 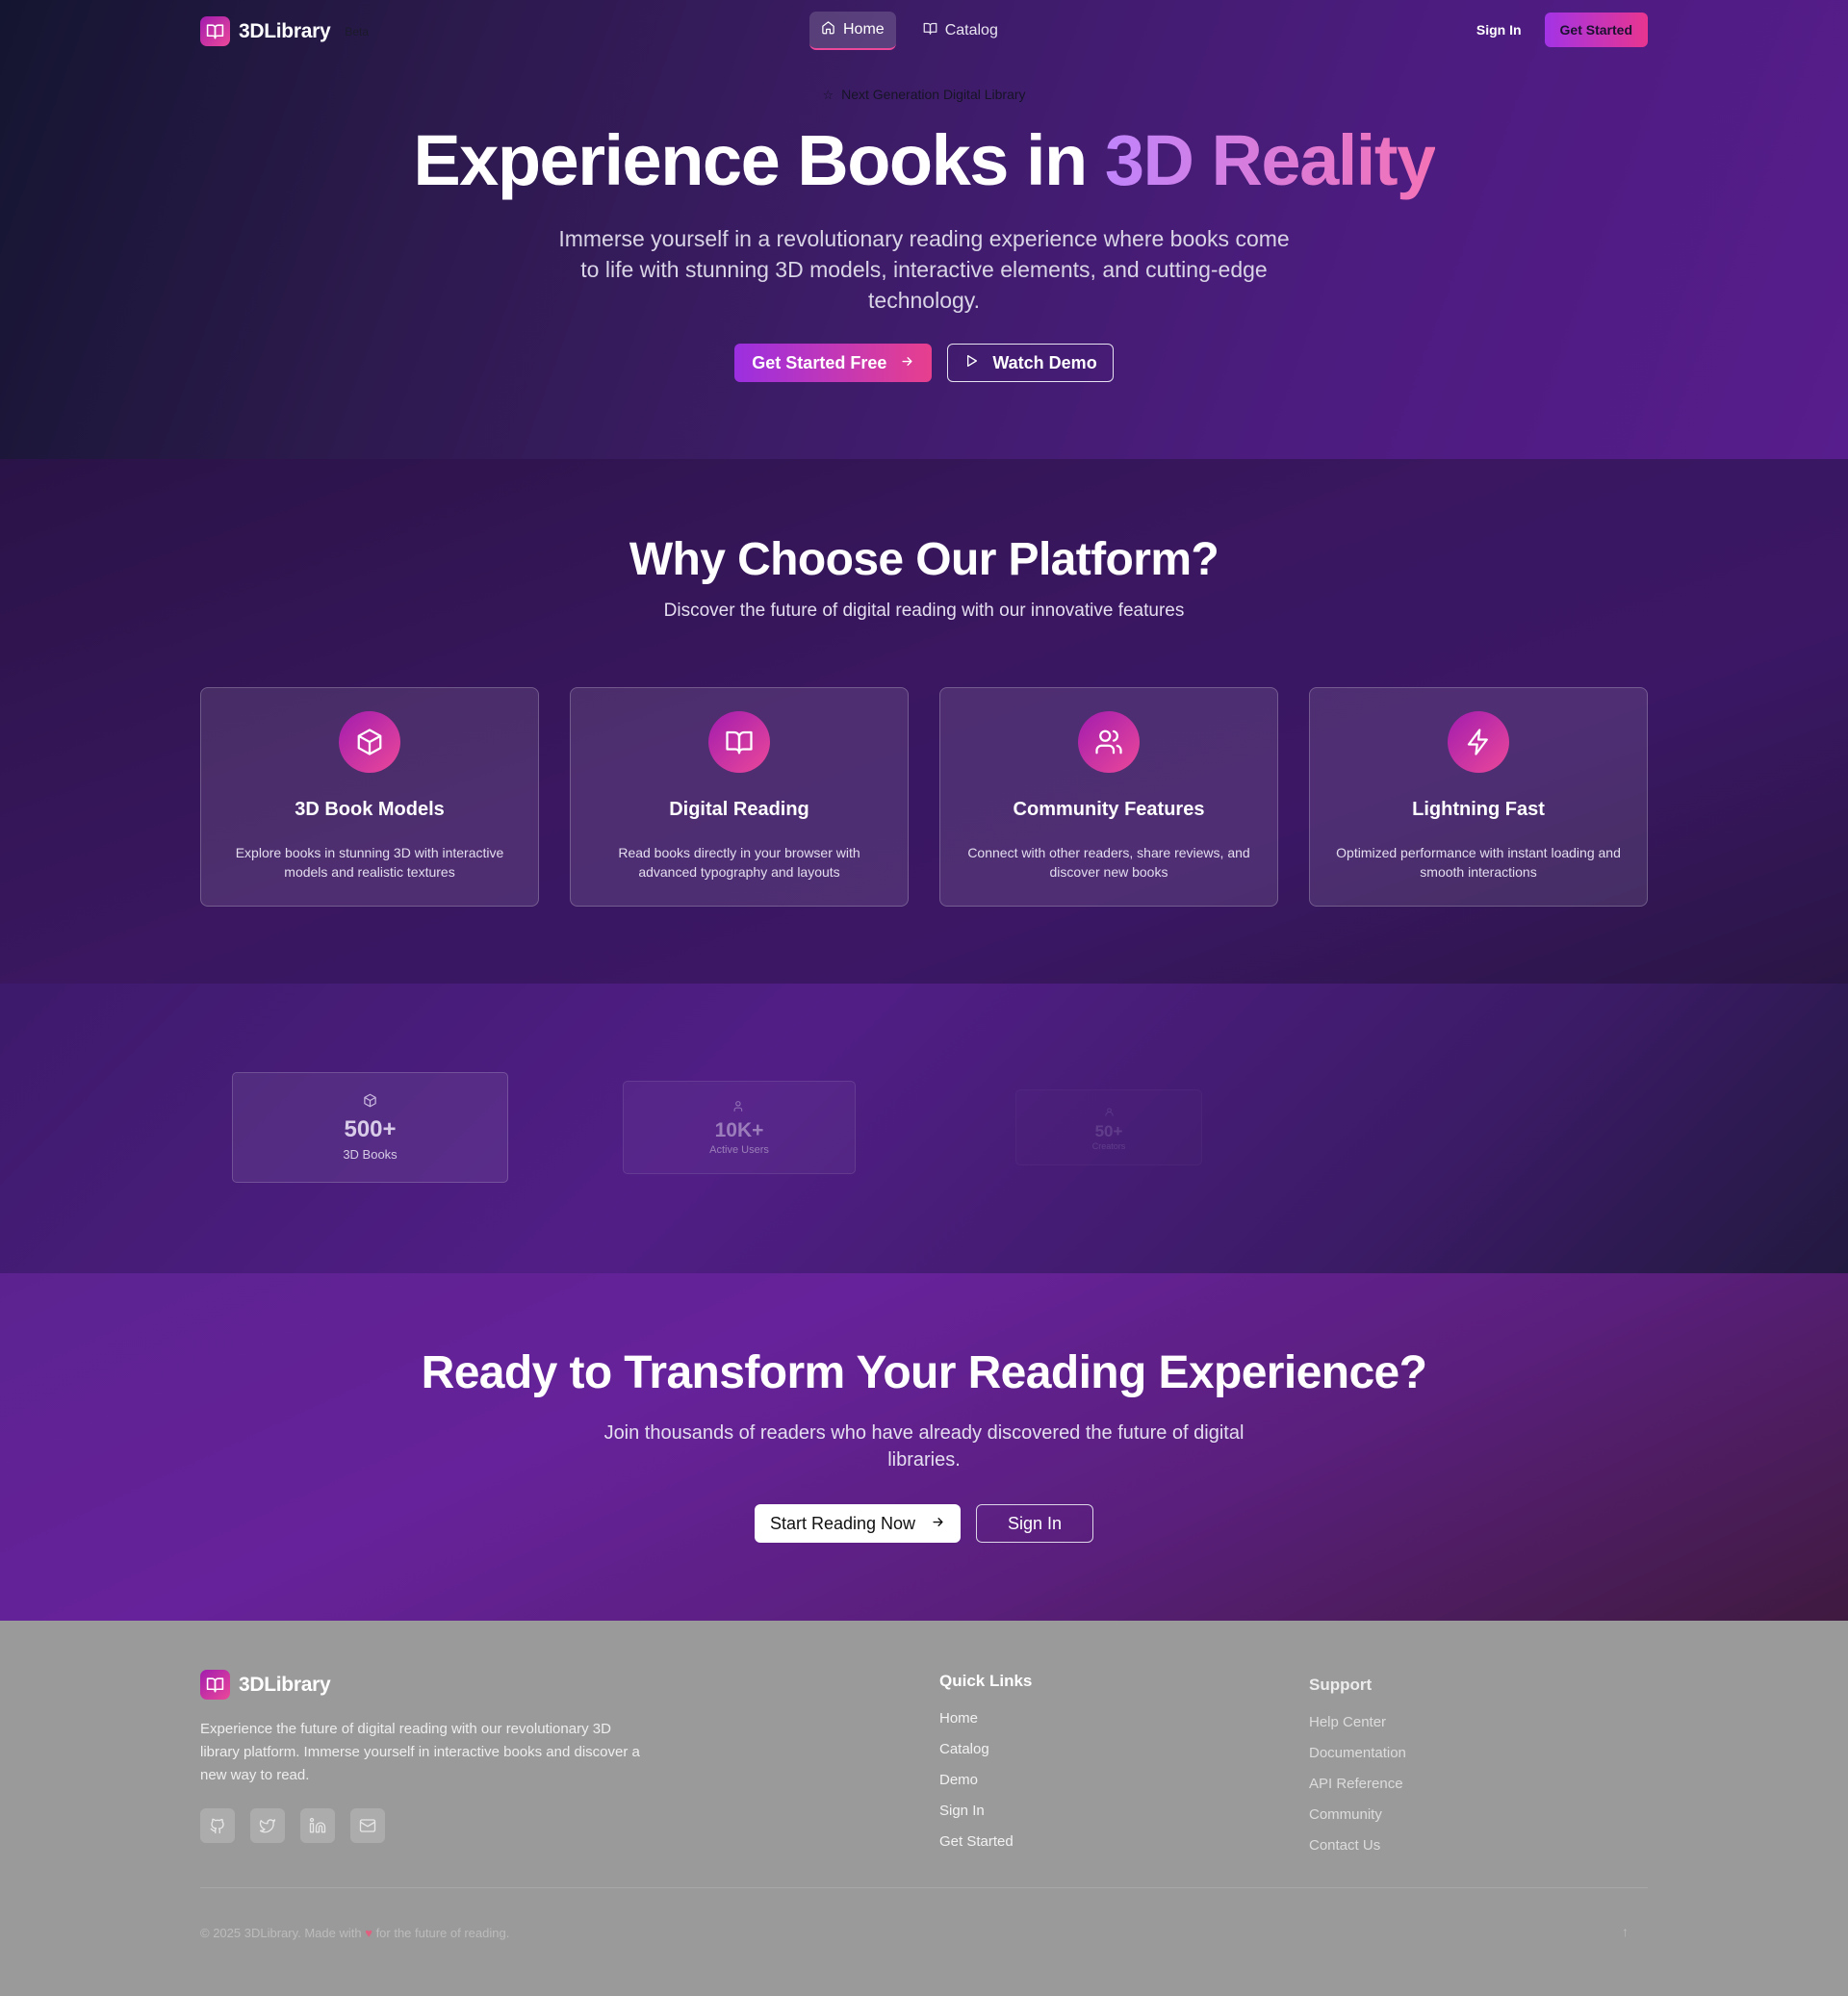 What do you see at coordinates (842, 1523) in the screenshot?
I see `start-reading-label: Start Reading Now` at bounding box center [842, 1523].